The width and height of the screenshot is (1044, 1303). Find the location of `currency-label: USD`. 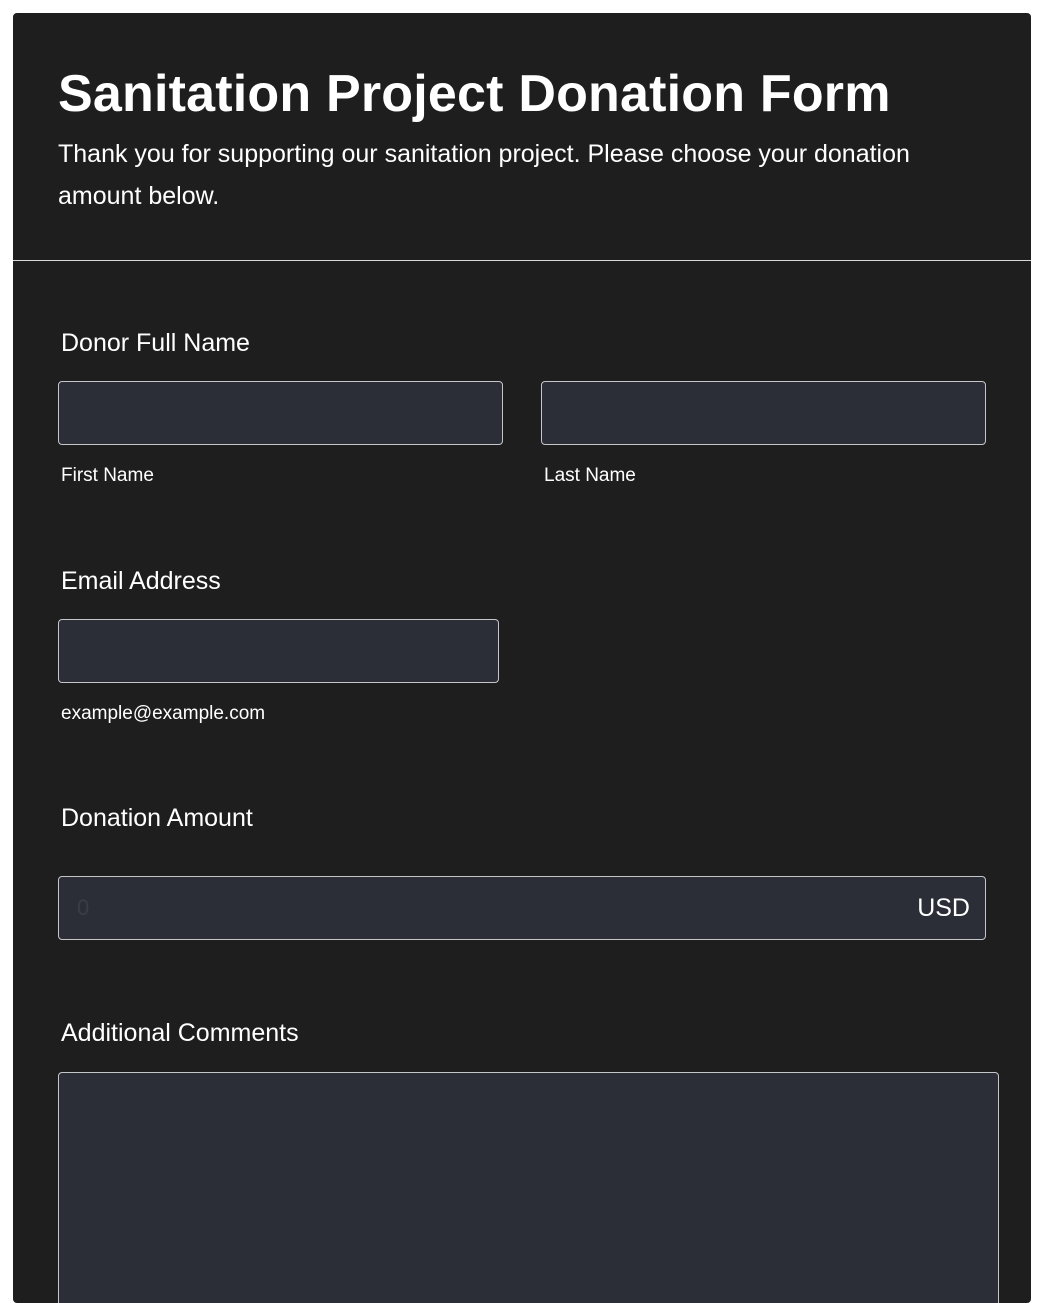

currency-label: USD is located at coordinates (943, 908).